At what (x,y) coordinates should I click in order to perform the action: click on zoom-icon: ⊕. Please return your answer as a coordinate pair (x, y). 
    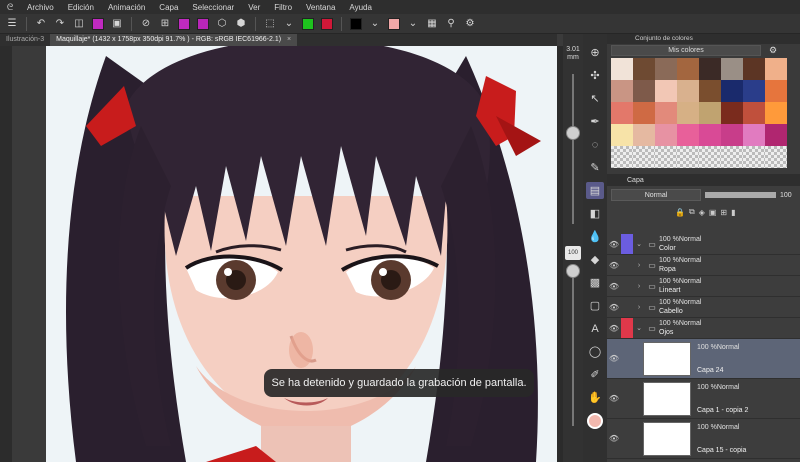
    Looking at the image, I should click on (595, 52).